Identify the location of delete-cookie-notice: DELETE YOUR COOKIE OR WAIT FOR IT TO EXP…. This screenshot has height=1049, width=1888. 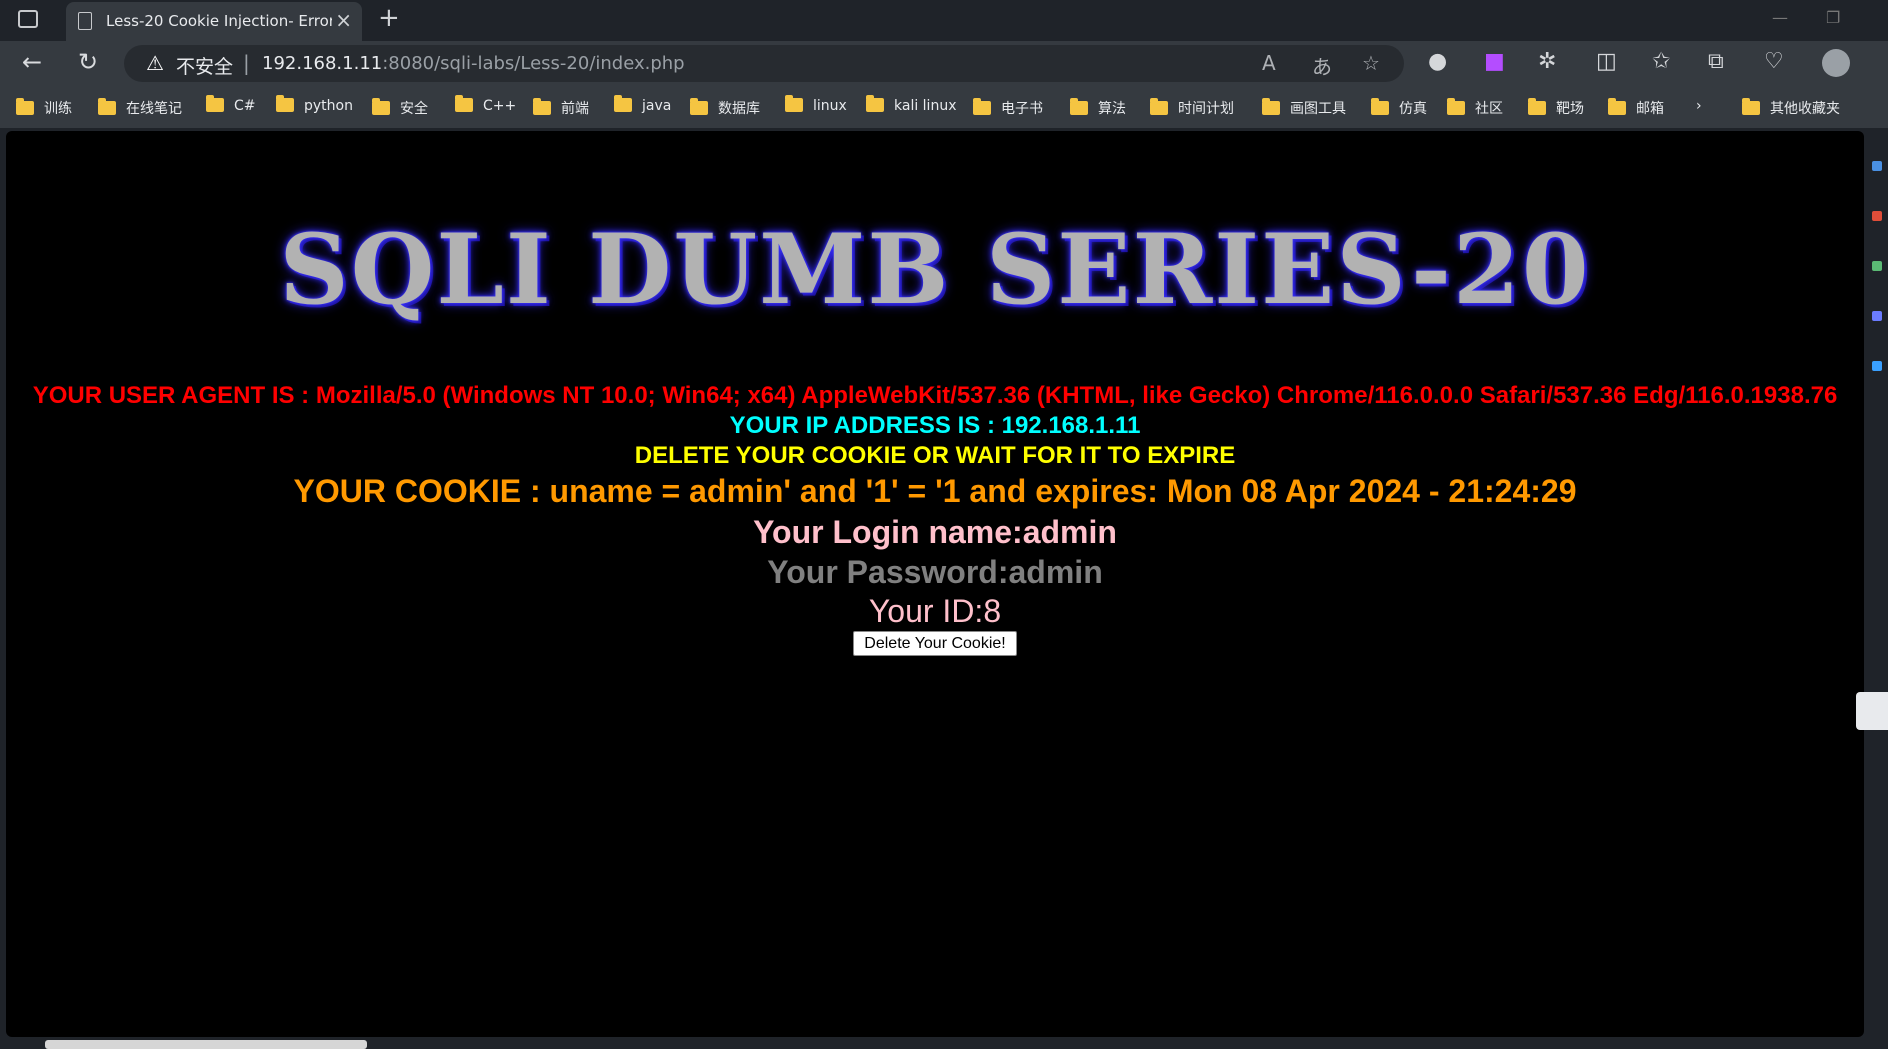
(935, 455).